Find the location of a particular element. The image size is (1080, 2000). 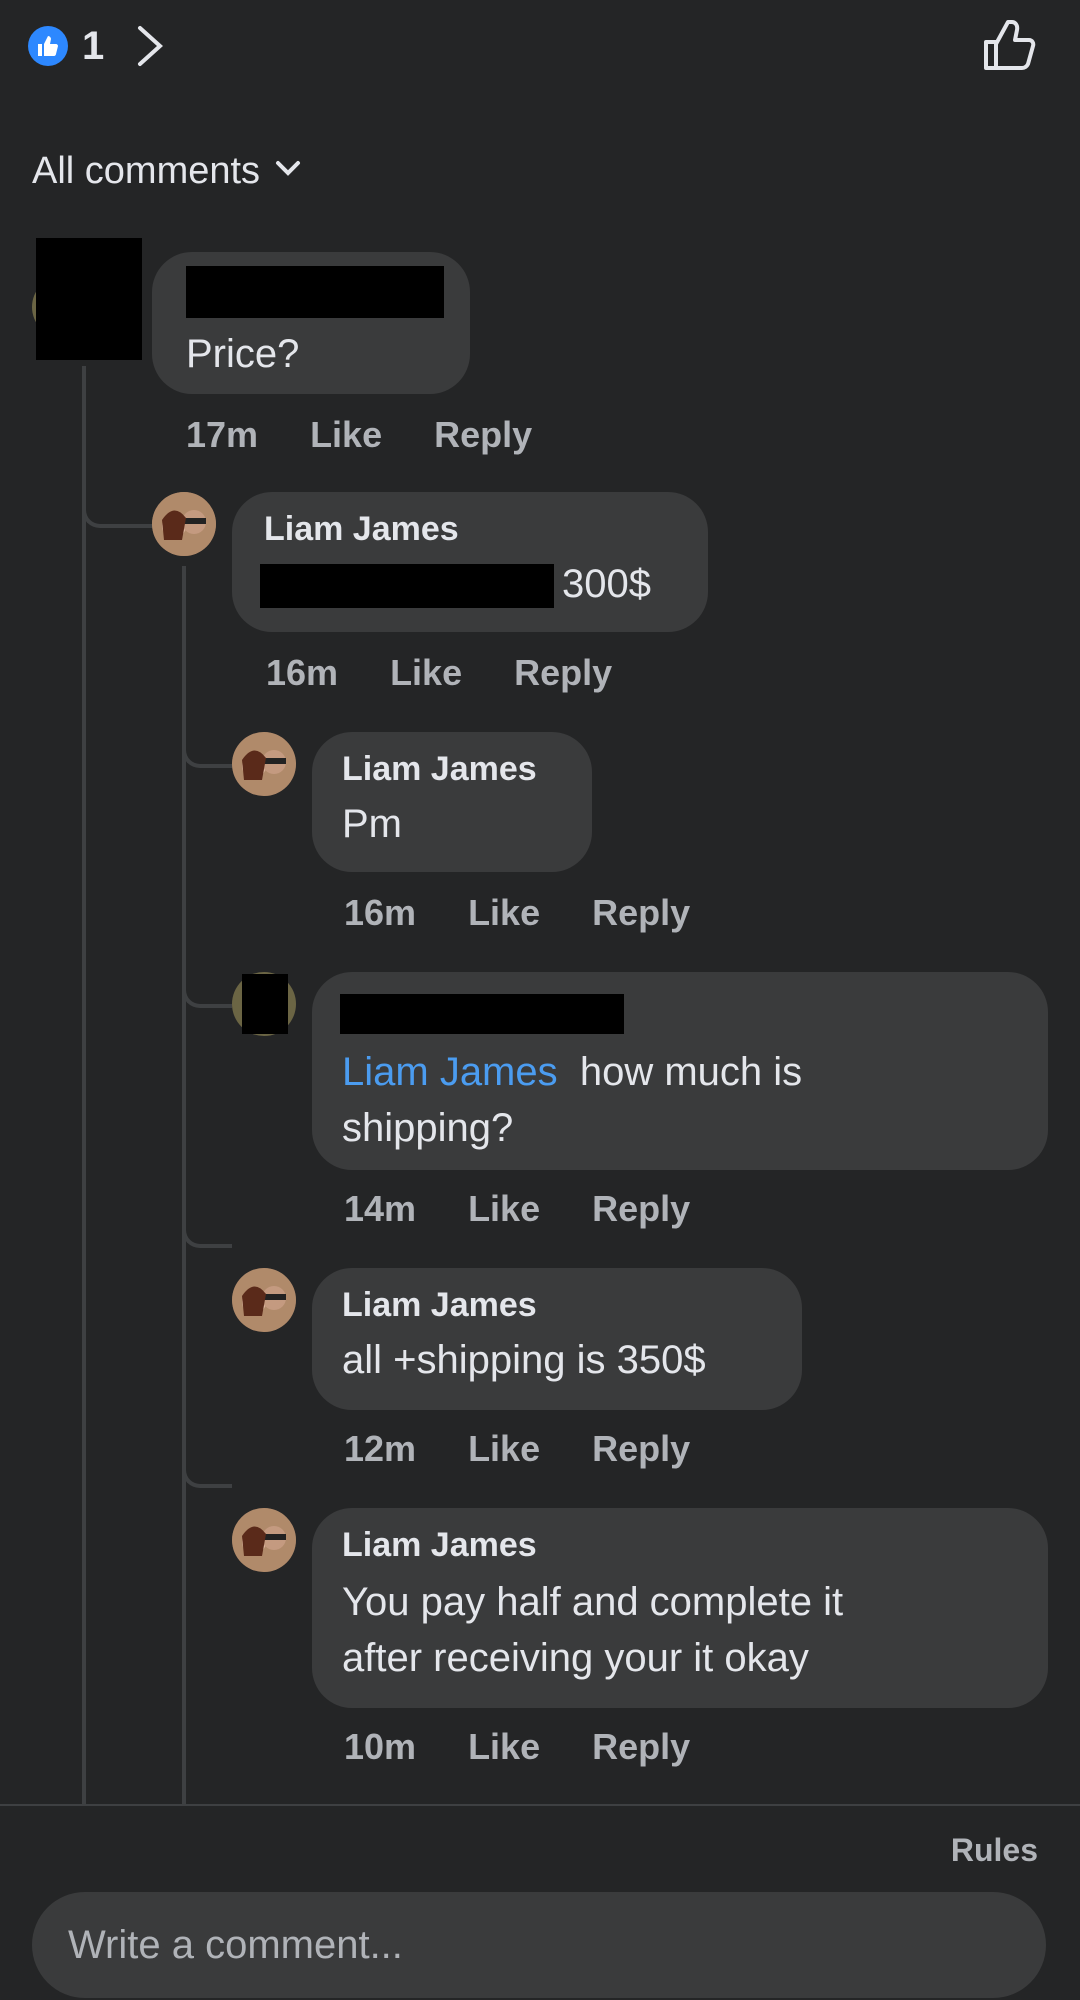

comment-text: Pm is located at coordinates (372, 824).